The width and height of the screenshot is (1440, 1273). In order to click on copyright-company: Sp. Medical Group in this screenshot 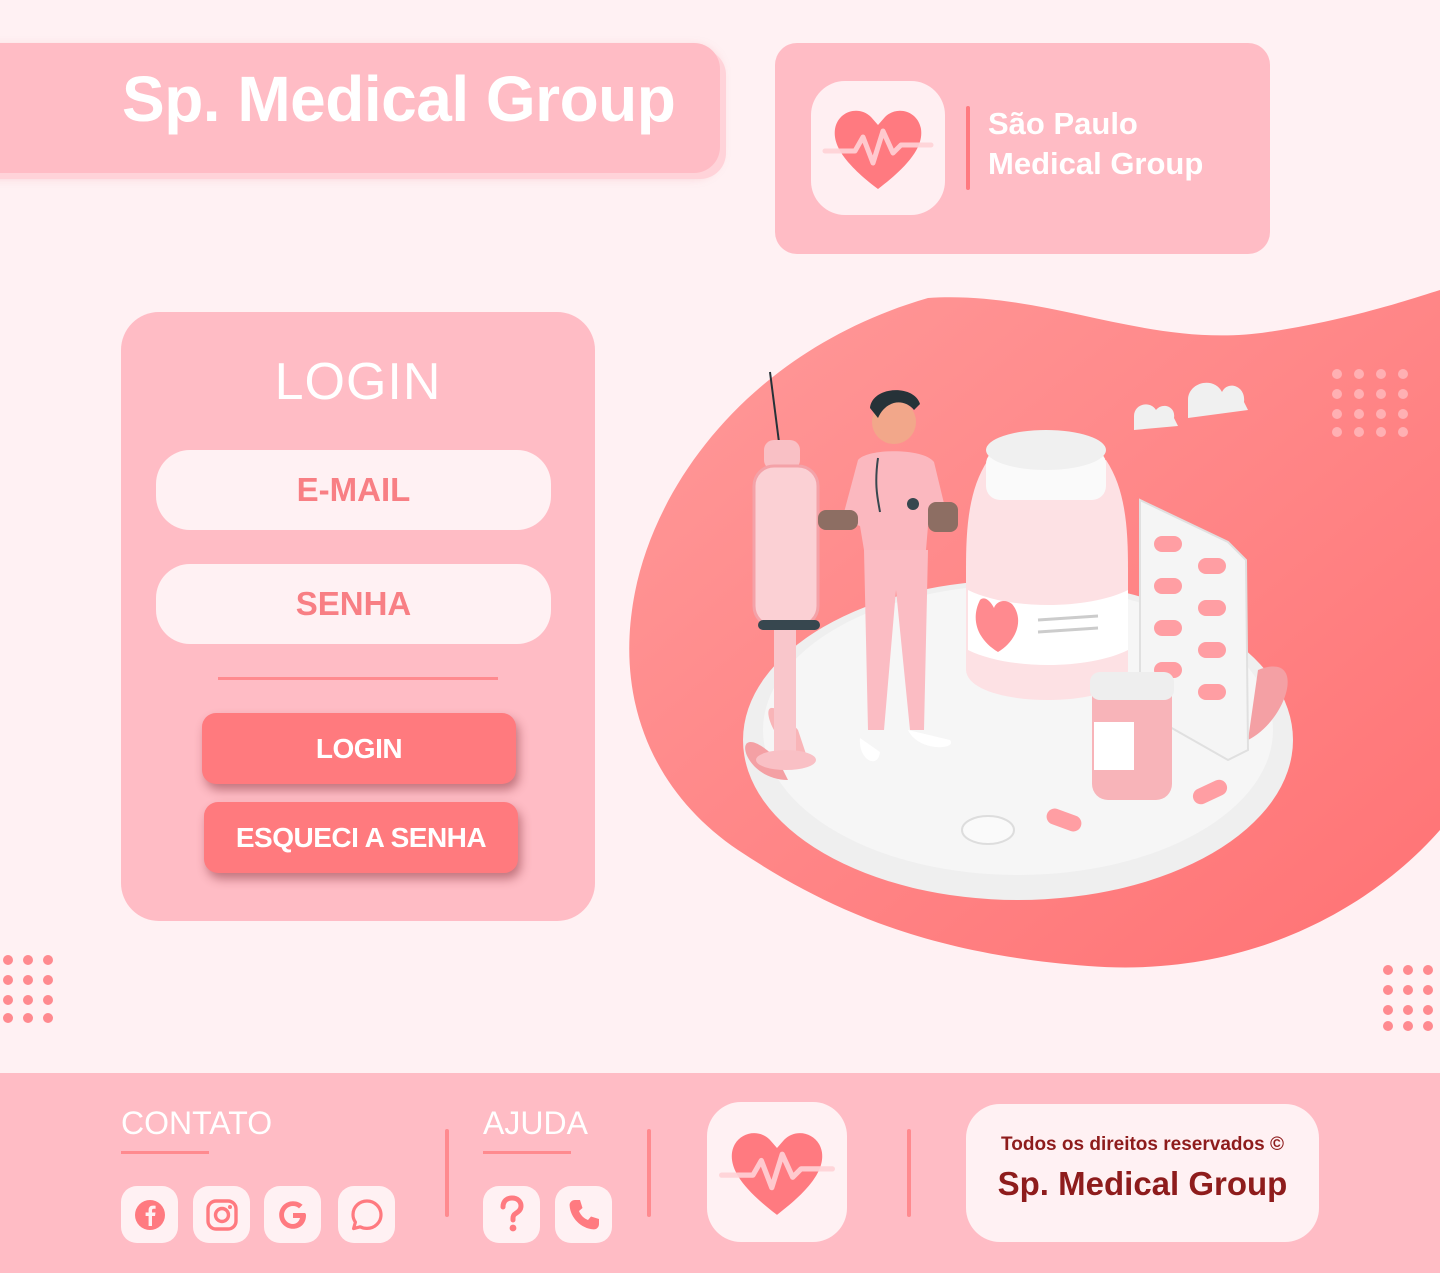, I will do `click(1142, 1183)`.